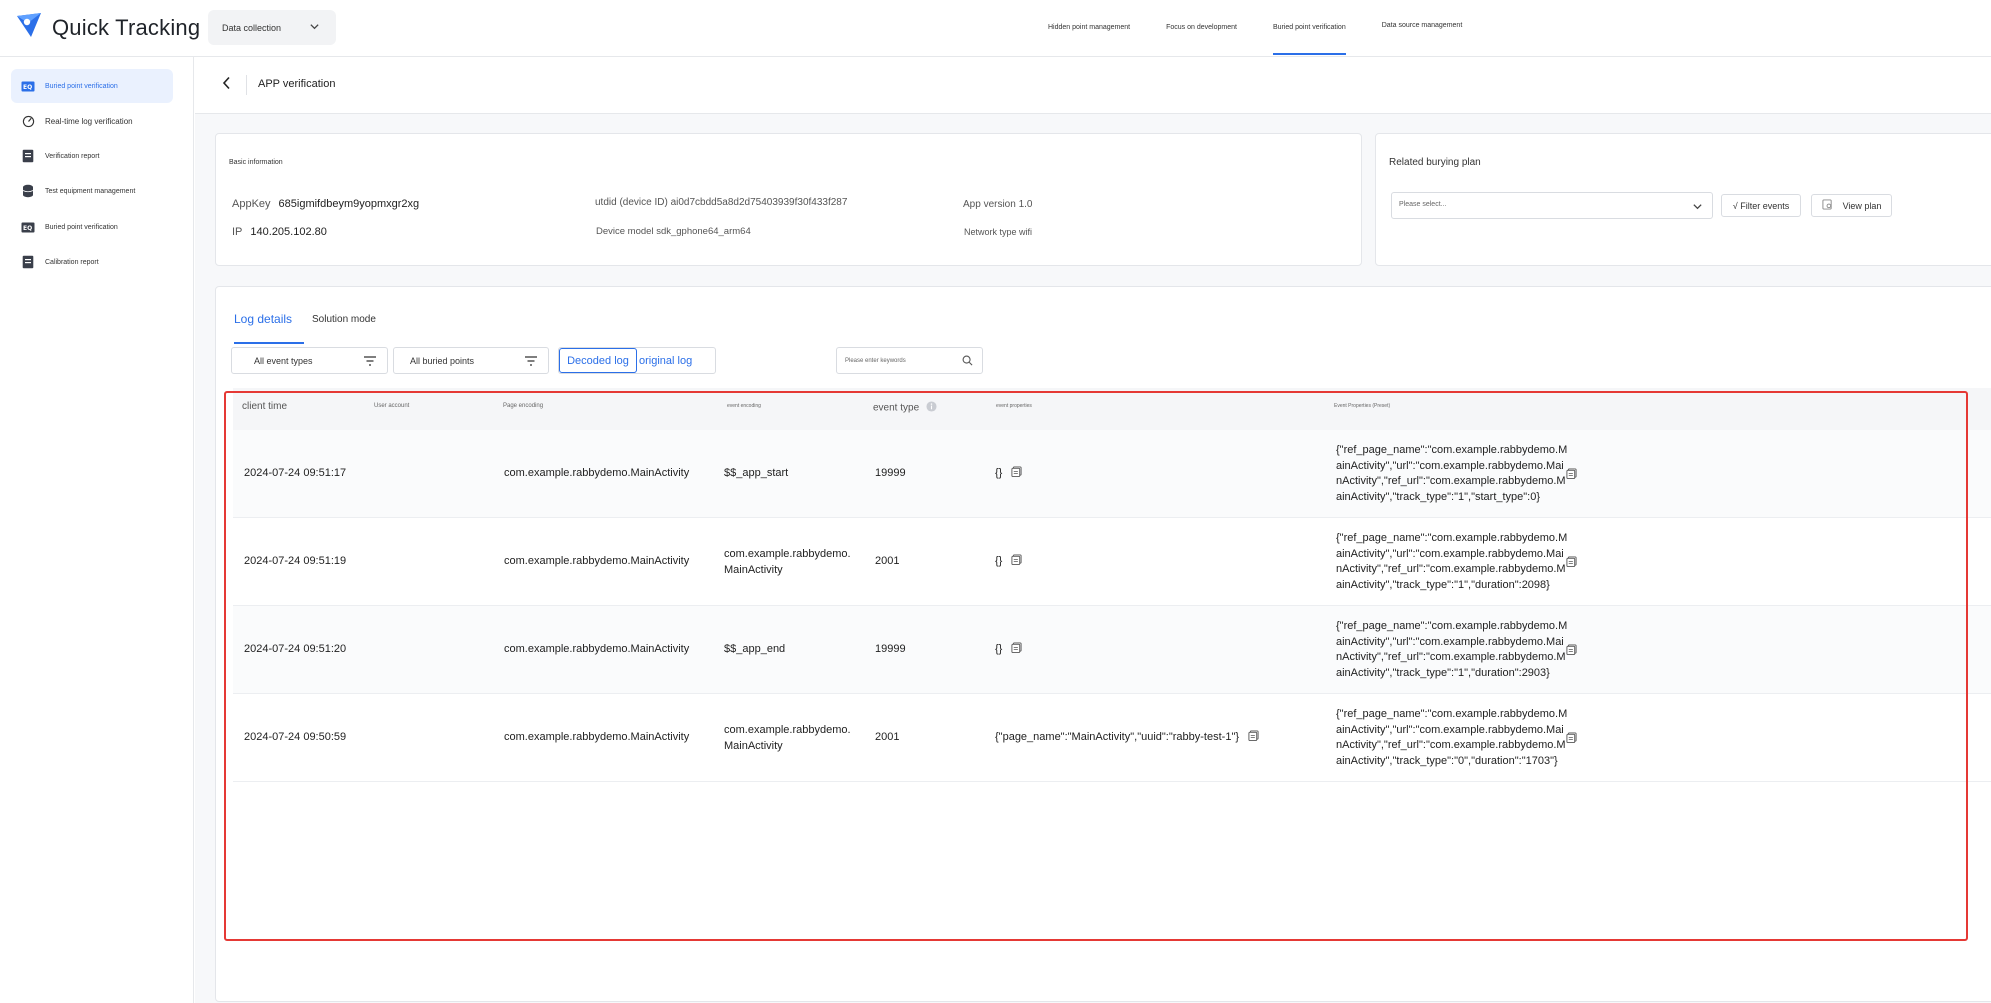  What do you see at coordinates (349, 204) in the screenshot?
I see `appkey-value: 685igmifdbeym9yopmxgr2xg` at bounding box center [349, 204].